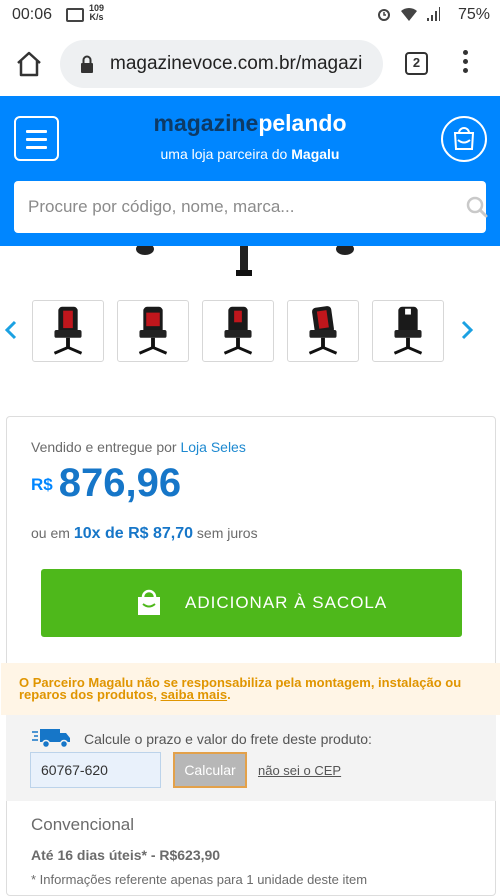 This screenshot has height=896, width=500. What do you see at coordinates (32, 14) in the screenshot?
I see `clock: 00:06` at bounding box center [32, 14].